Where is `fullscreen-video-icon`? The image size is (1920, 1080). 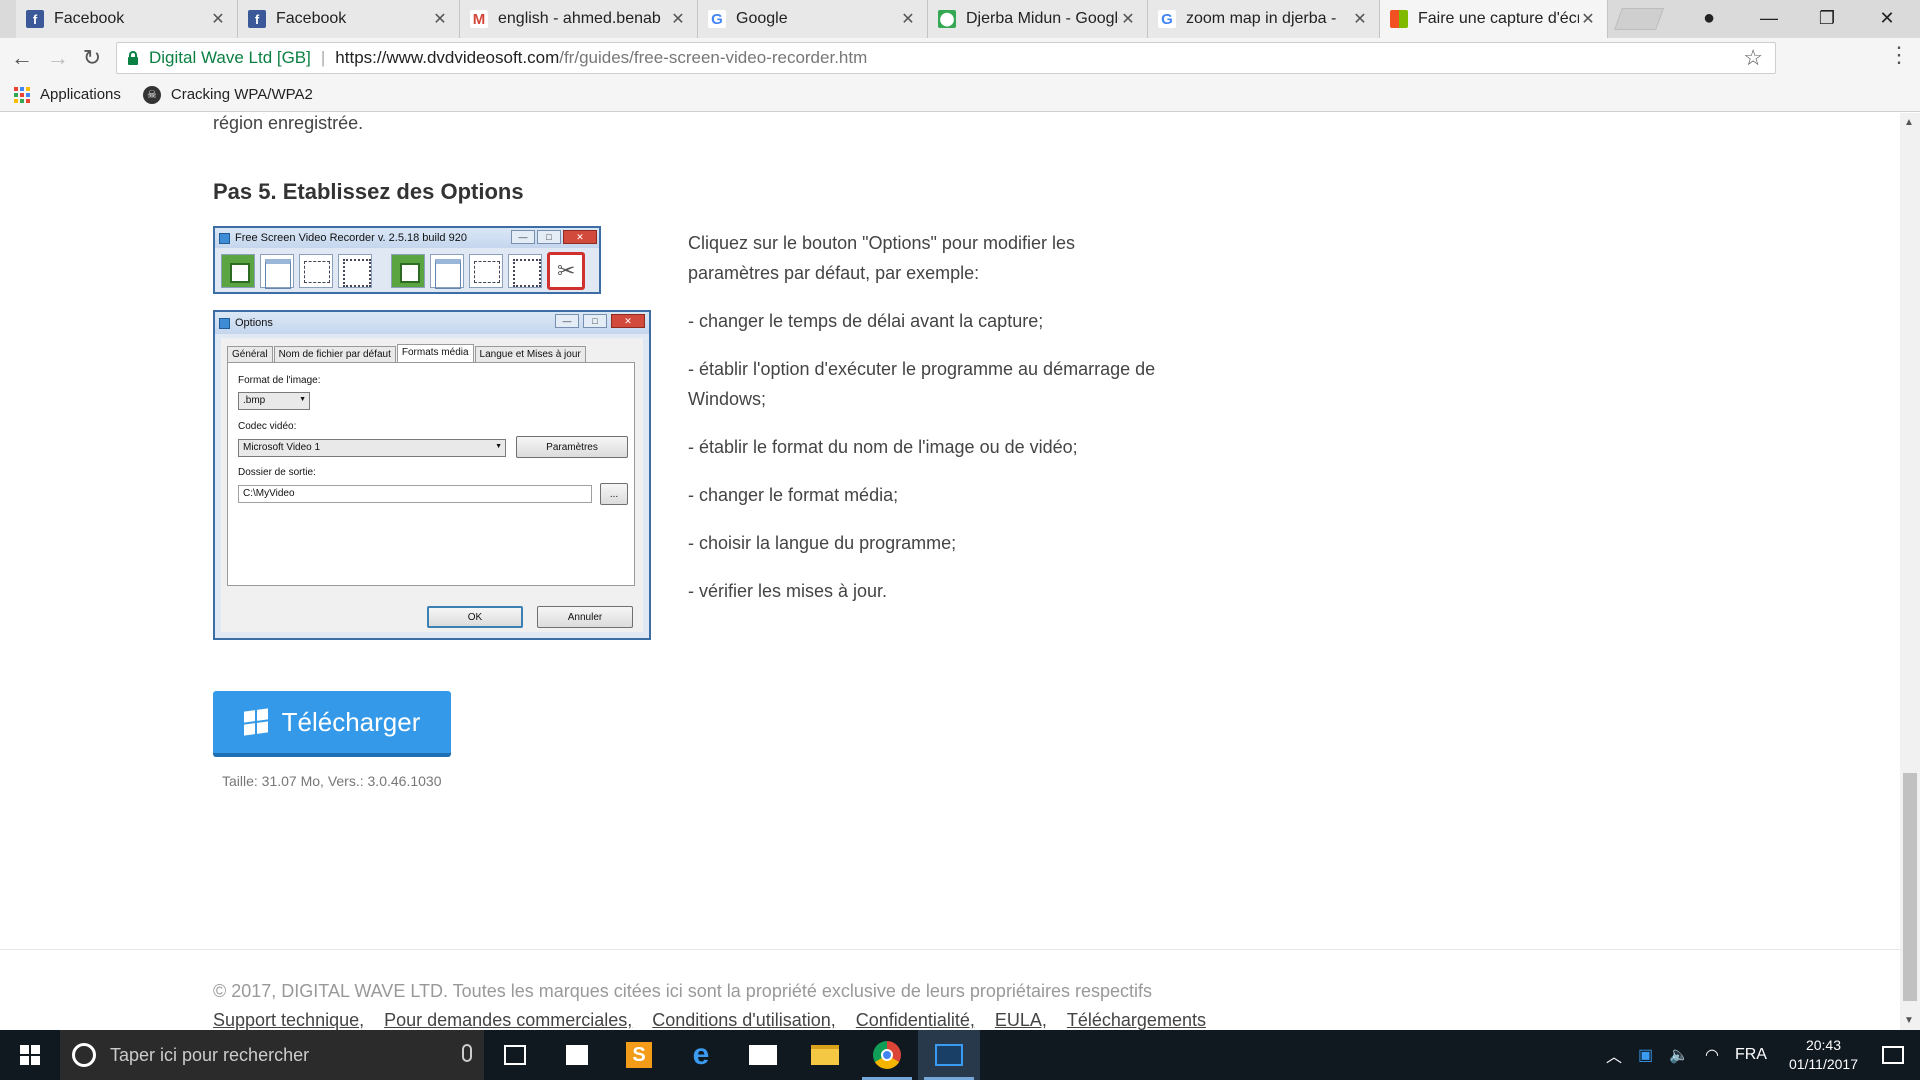 fullscreen-video-icon is located at coordinates (408, 271).